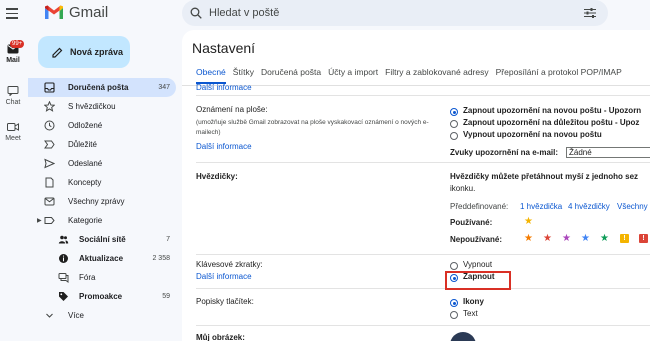  Describe the element at coordinates (454, 112) in the screenshot. I see `notify-new-mail-radio` at that location.